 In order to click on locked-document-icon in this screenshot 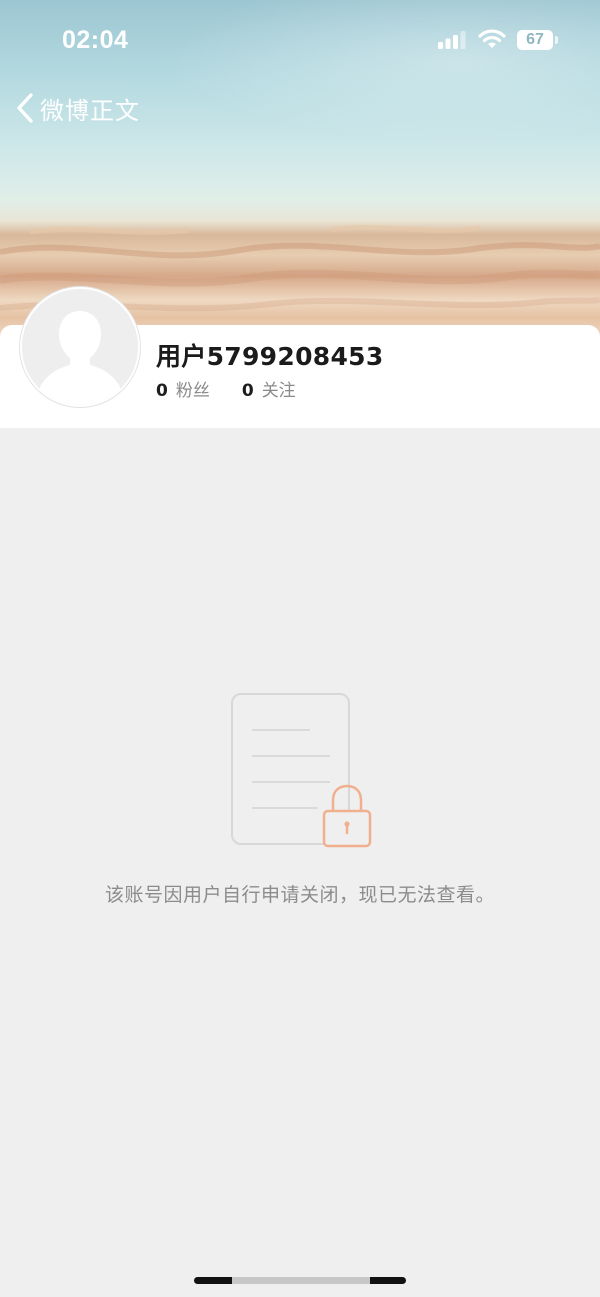, I will do `click(301, 770)`.